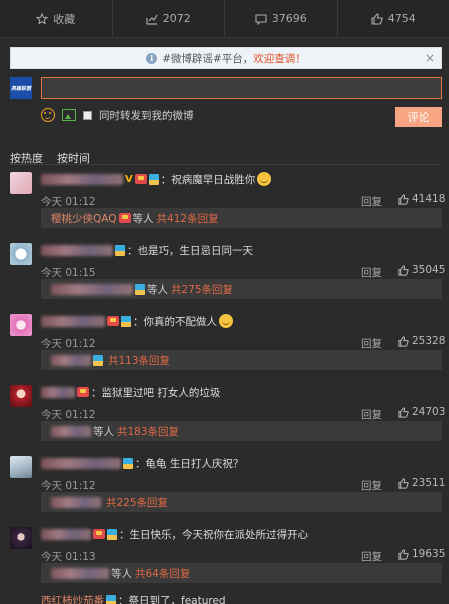 The image size is (449, 604). I want to click on comment-like-button: 25328, so click(421, 341).